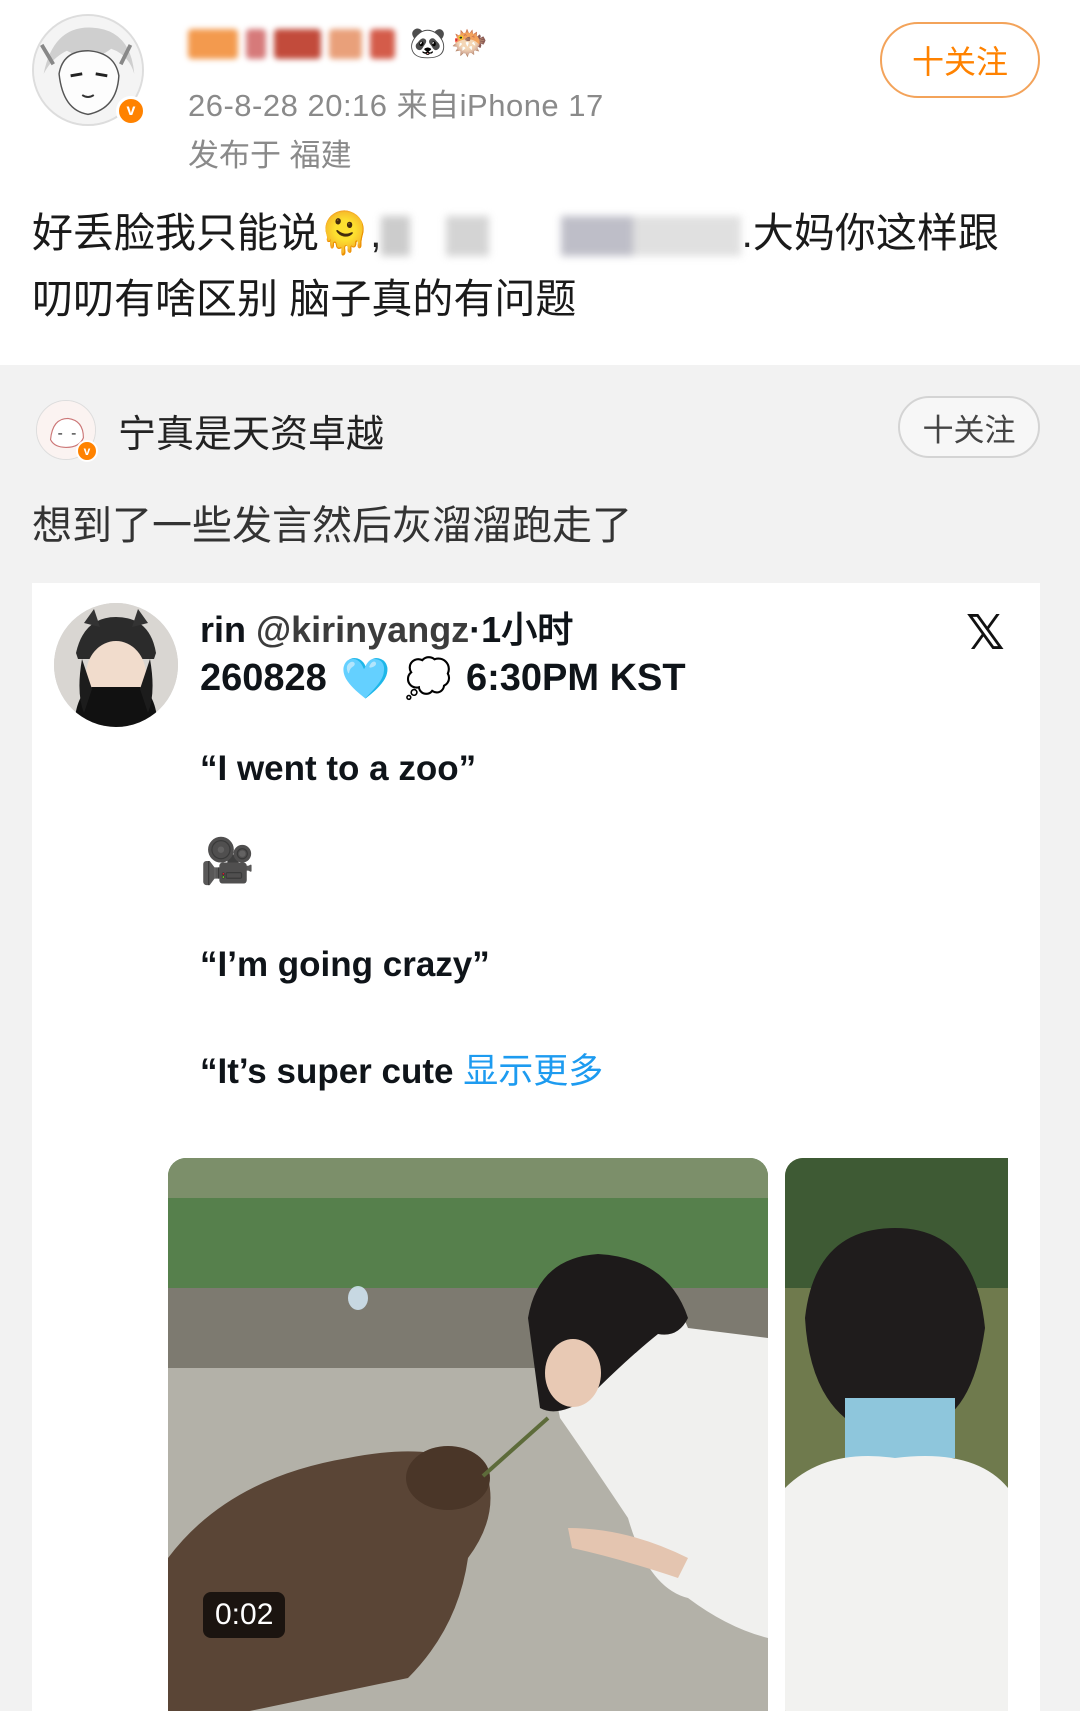  Describe the element at coordinates (332, 1071) in the screenshot. I see `tweet-line-cute-text: “It’s super cute` at that location.